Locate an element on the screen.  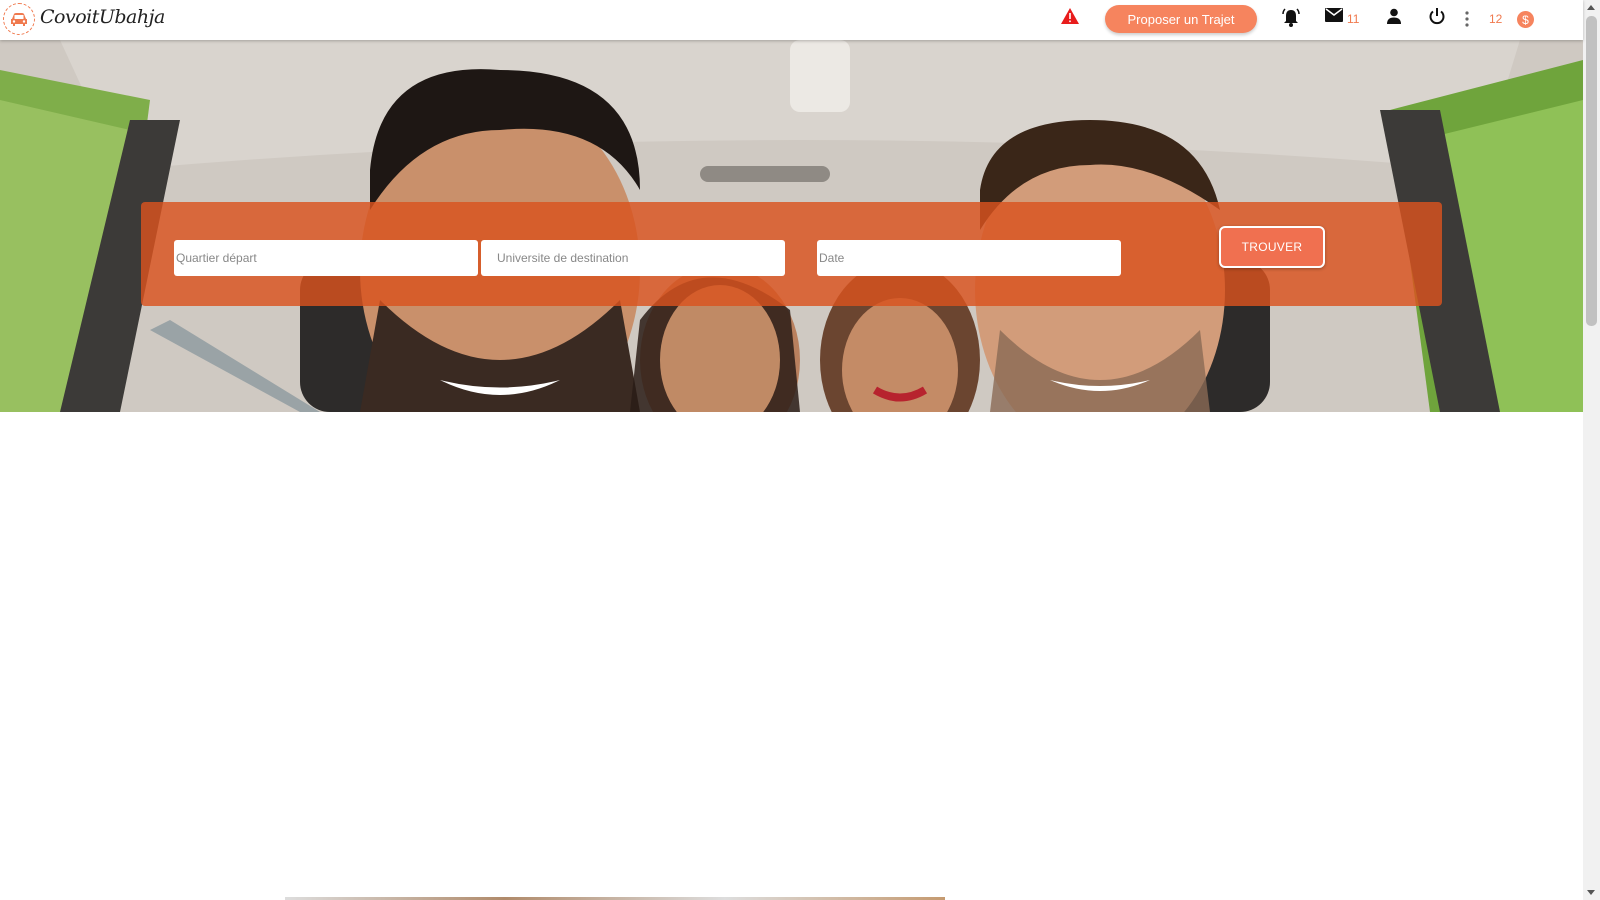
dollar-icon: $ is located at coordinates (1525, 22).